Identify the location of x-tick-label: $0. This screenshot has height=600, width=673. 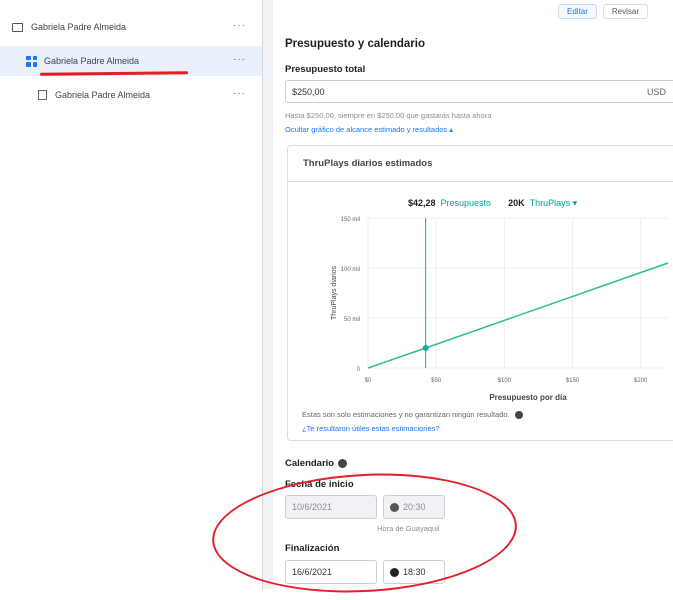
(368, 381).